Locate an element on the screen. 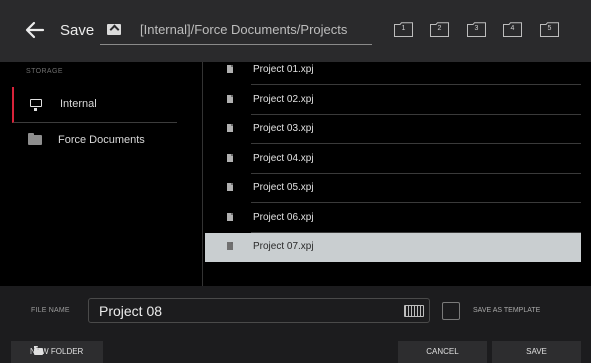 The width and height of the screenshot is (591, 363). quick-folder-3-button: 3 is located at coordinates (476, 29).